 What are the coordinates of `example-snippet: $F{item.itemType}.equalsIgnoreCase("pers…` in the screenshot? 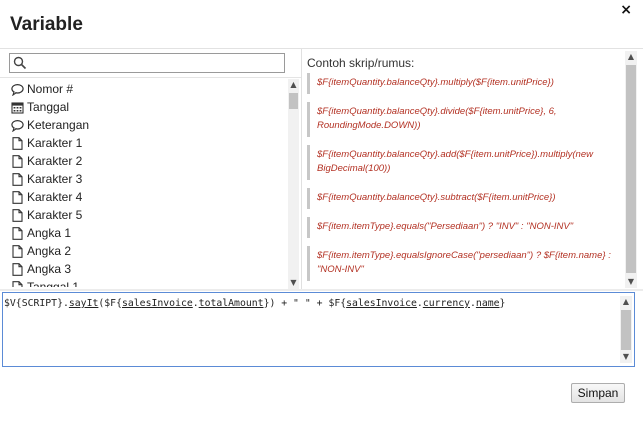 It's located at (465, 263).